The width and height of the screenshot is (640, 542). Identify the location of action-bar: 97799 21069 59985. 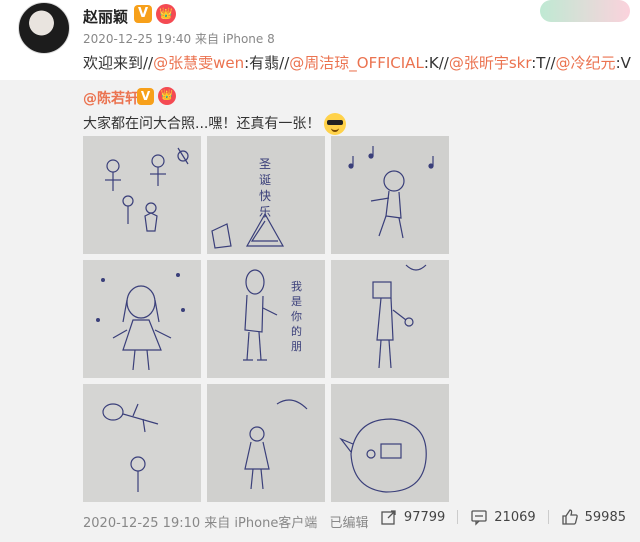
(503, 517).